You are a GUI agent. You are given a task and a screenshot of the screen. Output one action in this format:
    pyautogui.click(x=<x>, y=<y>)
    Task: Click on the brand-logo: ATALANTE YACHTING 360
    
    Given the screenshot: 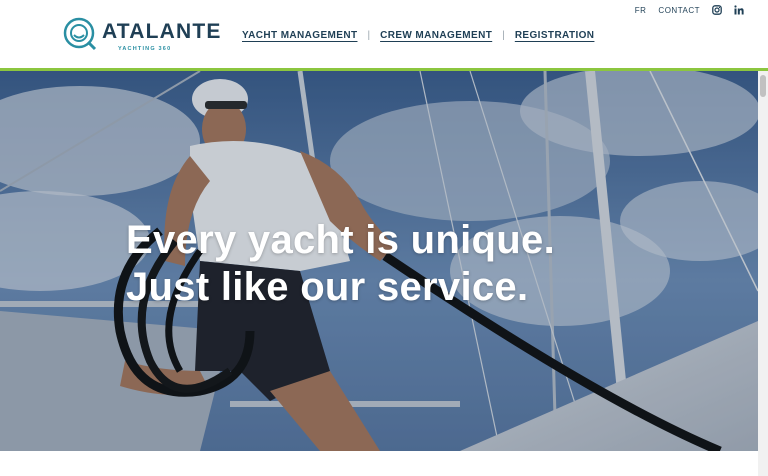 What is the action you would take?
    pyautogui.click(x=141, y=36)
    